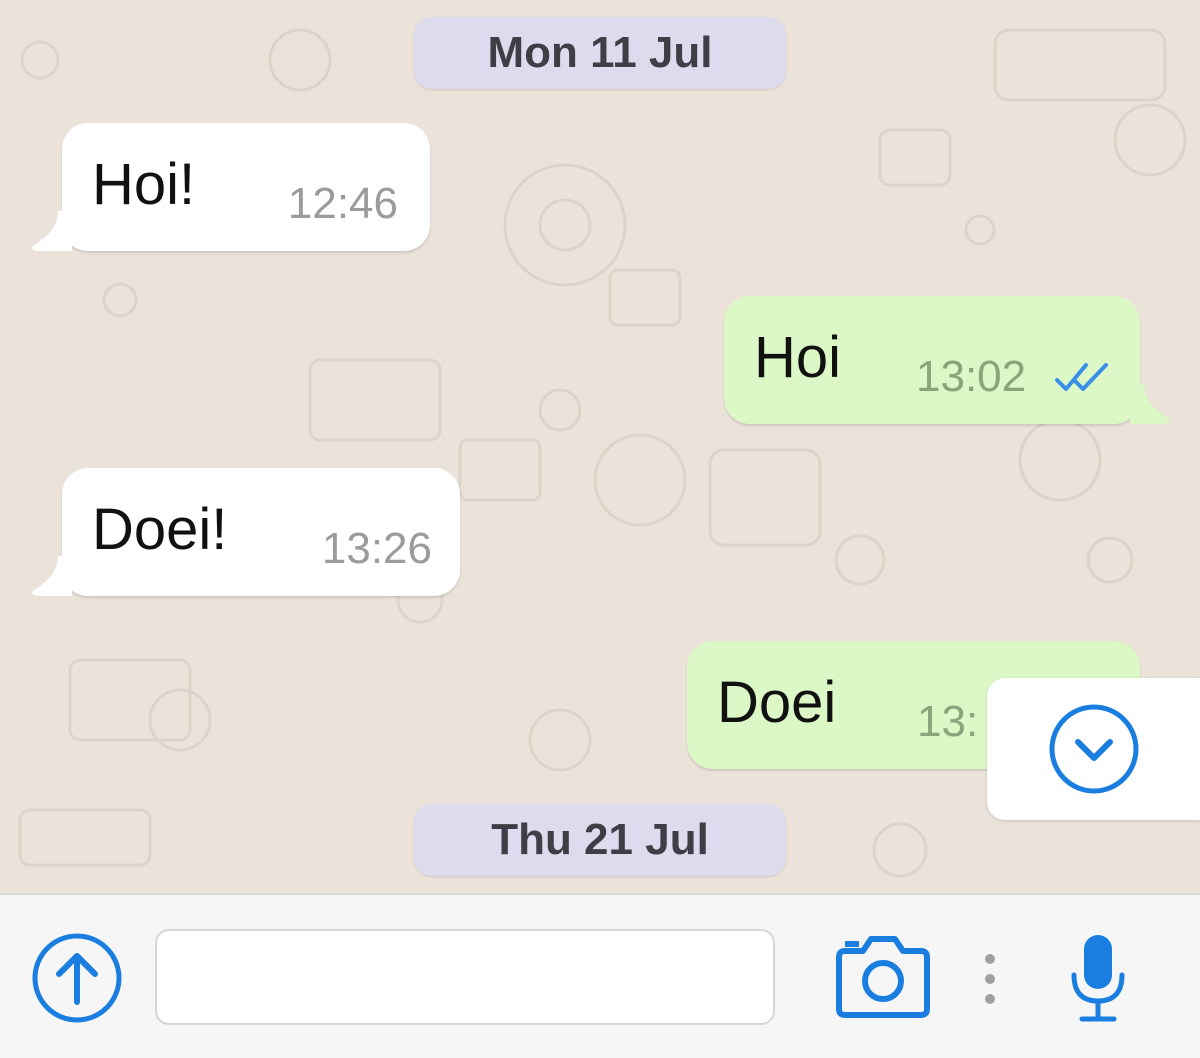 This screenshot has width=1200, height=1058. Describe the element at coordinates (600, 53) in the screenshot. I see `date-separator: Mon 11 Jul` at that location.